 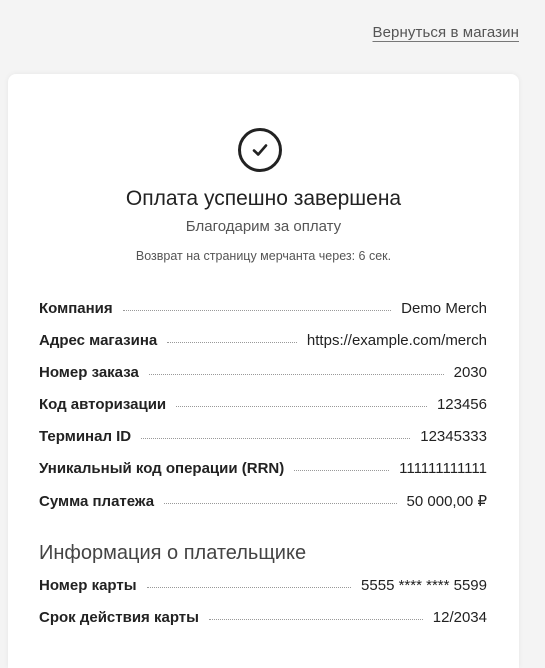 I want to click on payer-row-card-expiry: Срок действия карты 12/2034, so click(x=263, y=625).